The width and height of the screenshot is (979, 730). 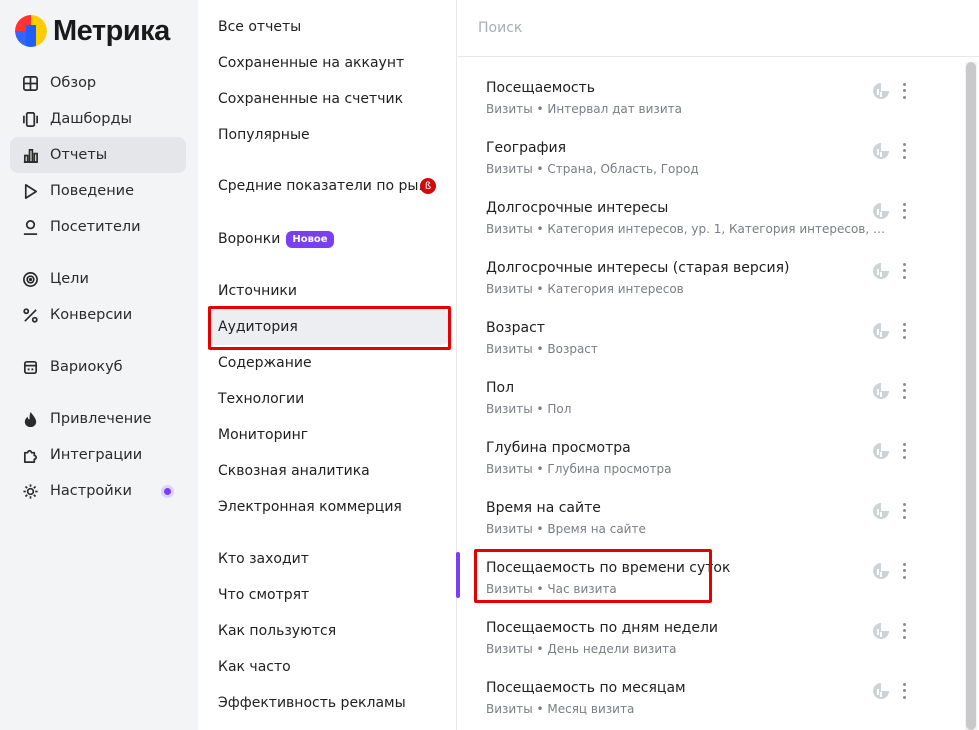 I want to click on sidebar-item-label: Конверсии, so click(x=91, y=315).